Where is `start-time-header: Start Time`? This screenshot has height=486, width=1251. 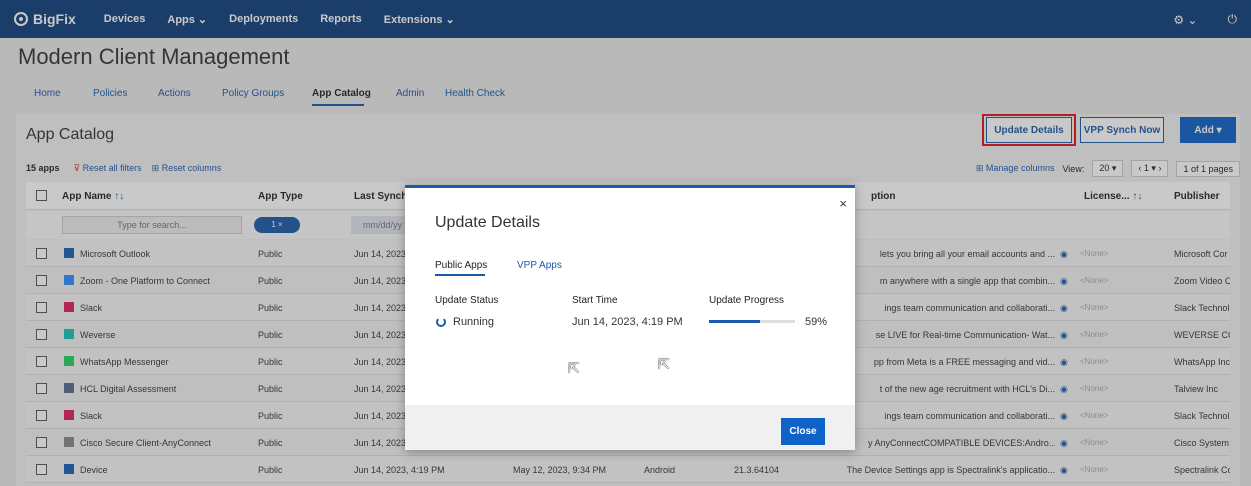 start-time-header: Start Time is located at coordinates (595, 300).